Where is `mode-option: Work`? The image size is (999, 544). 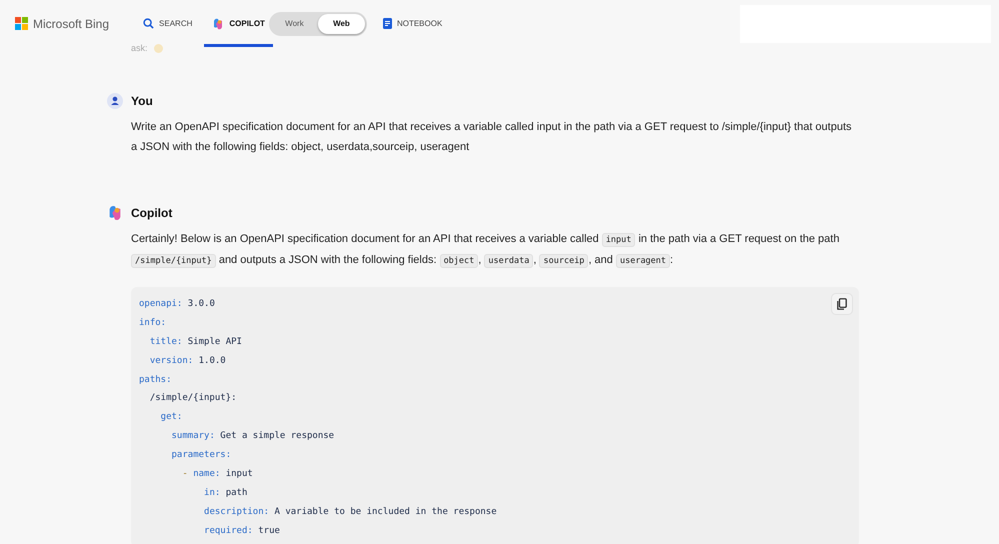
mode-option: Work is located at coordinates (294, 24).